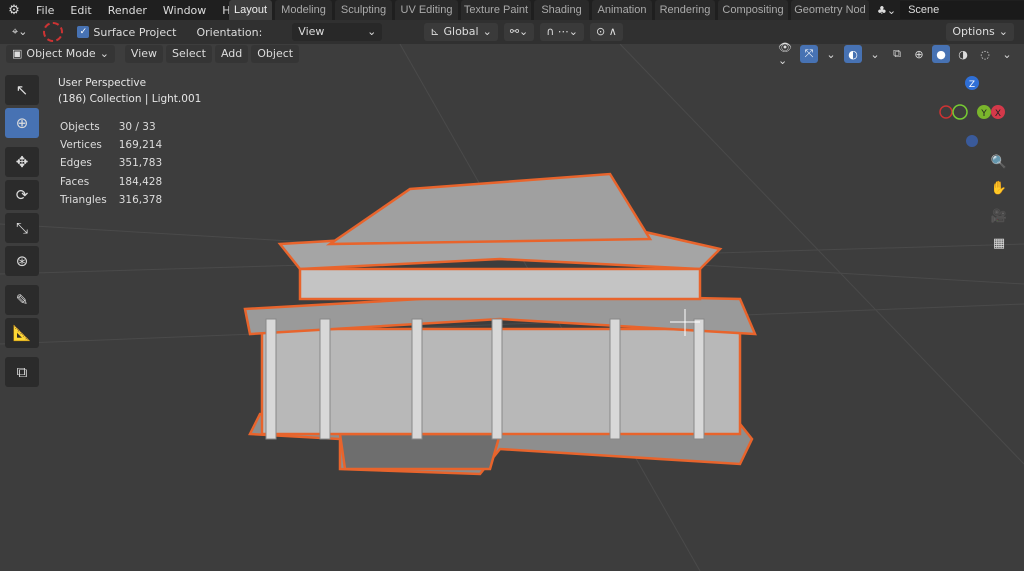  Describe the element at coordinates (140, 199) in the screenshot. I see `stat-value: 316,378` at that location.